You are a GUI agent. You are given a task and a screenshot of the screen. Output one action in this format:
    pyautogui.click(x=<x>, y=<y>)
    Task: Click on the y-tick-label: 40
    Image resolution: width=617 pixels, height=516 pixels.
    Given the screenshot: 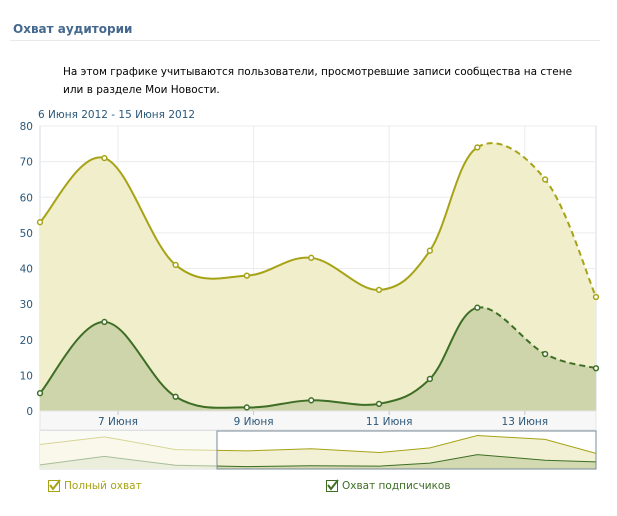 What is the action you would take?
    pyautogui.click(x=26, y=270)
    